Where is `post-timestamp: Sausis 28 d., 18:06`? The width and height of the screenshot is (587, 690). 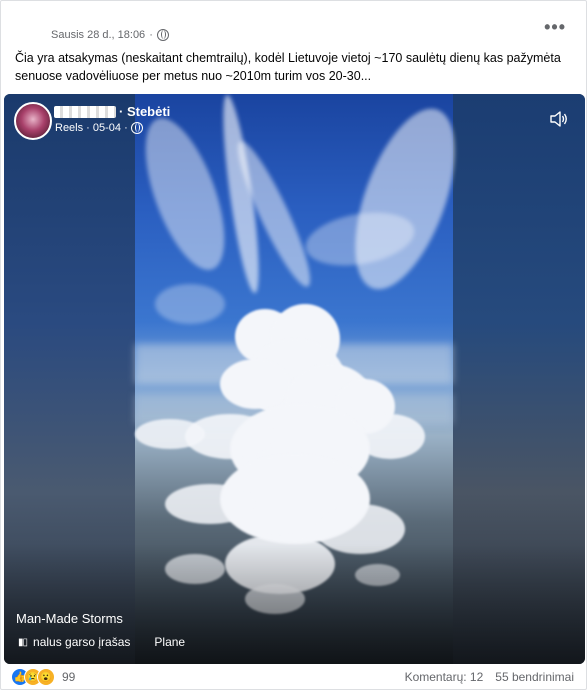
post-timestamp: Sausis 28 d., 18:06 is located at coordinates (98, 35).